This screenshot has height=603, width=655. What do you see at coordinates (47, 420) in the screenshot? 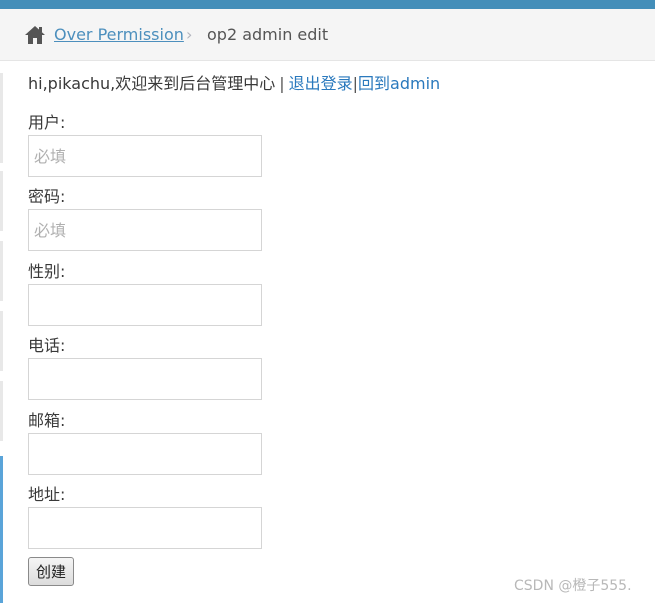
I see `email-label: 邮箱:` at bounding box center [47, 420].